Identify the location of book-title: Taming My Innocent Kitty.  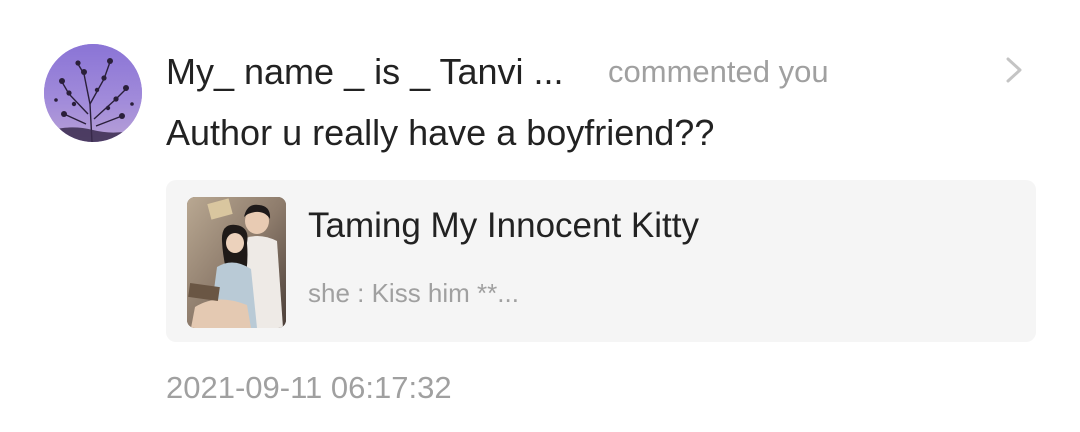
(503, 225).